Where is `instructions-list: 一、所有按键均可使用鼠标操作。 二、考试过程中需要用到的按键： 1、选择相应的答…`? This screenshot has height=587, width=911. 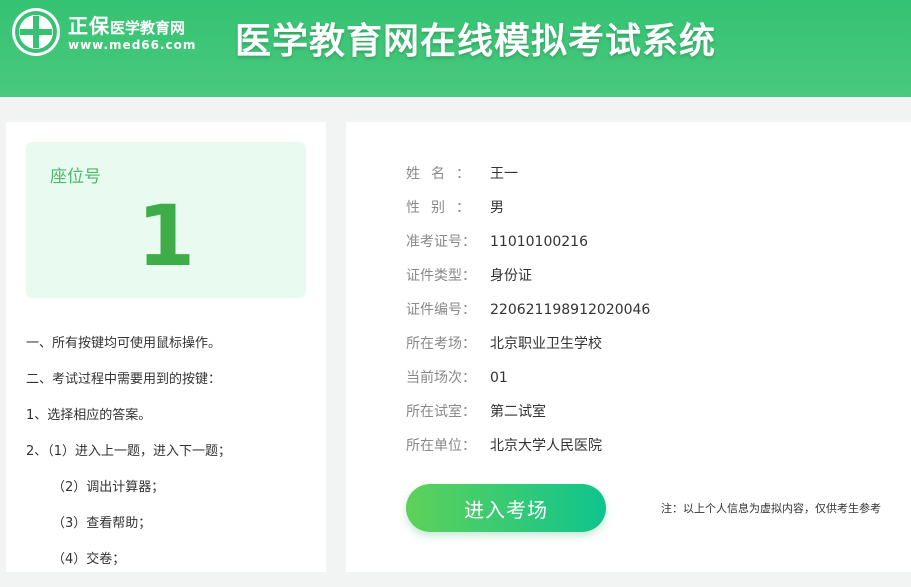
instructions-list: 一、所有按键均可使用鼠标操作。 二、考试过程中需要用到的按键： 1、选择相应的答… is located at coordinates (171, 461).